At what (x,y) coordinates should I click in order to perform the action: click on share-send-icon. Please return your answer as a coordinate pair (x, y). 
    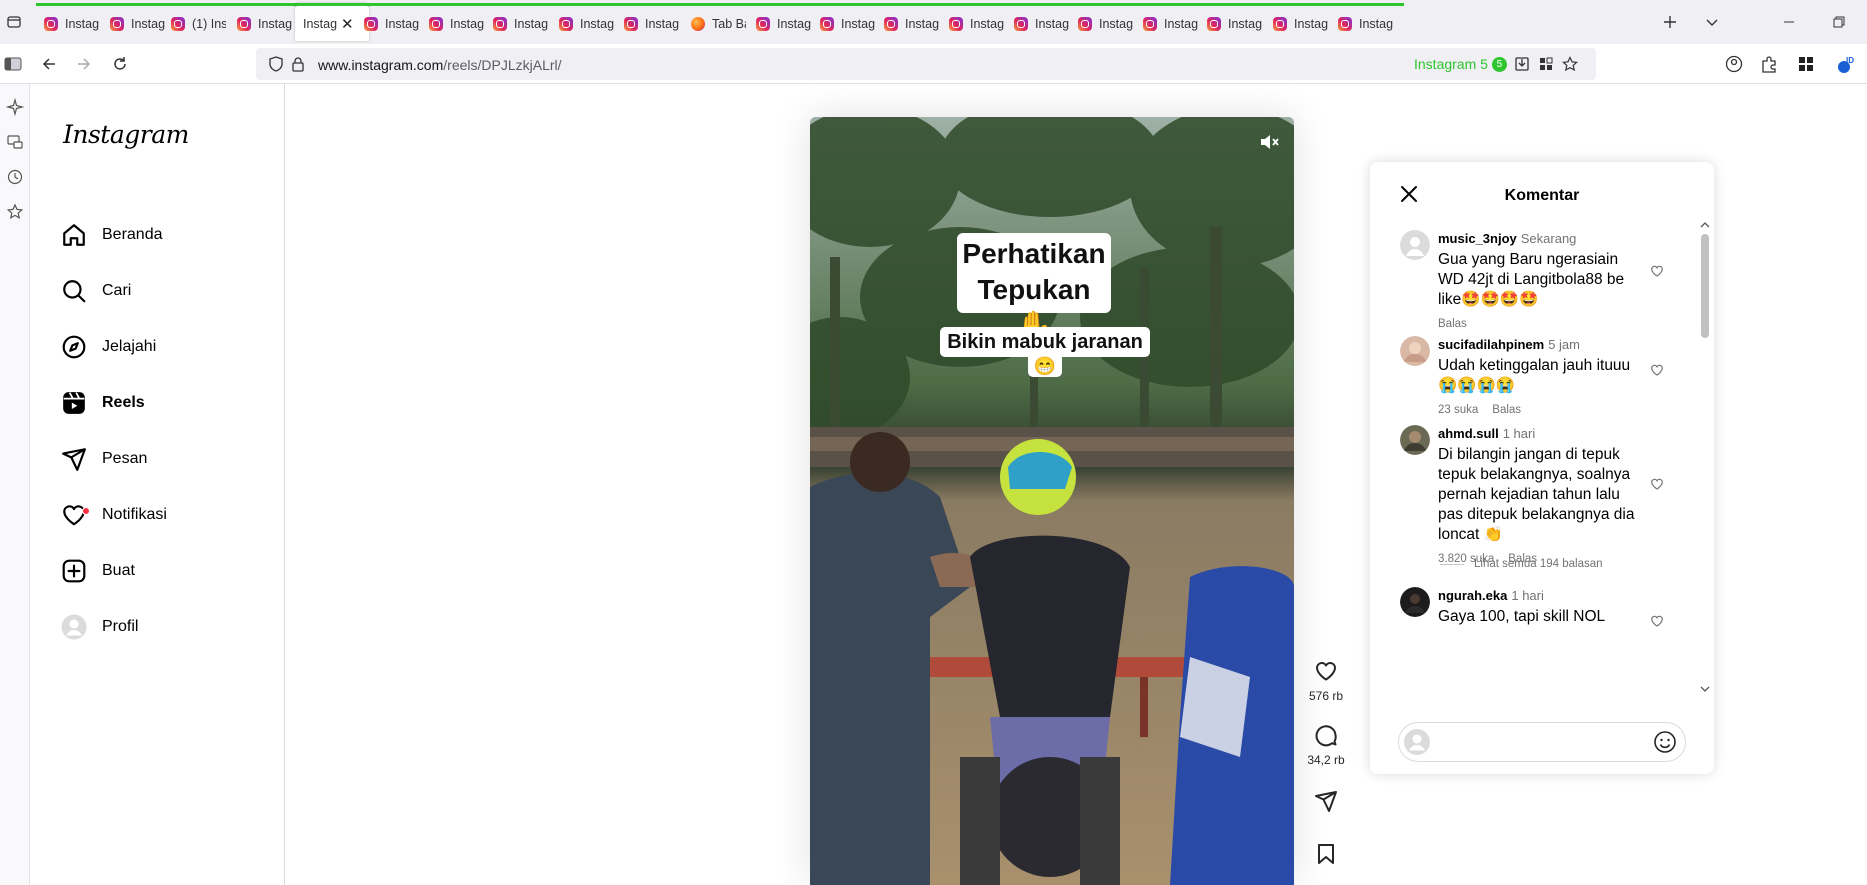
    Looking at the image, I should click on (1326, 801).